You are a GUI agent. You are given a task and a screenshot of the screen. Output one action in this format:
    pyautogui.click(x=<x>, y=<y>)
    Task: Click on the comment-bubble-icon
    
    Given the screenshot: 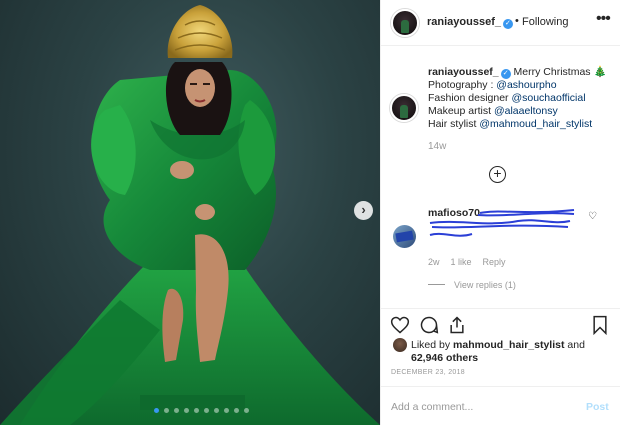 What is the action you would take?
    pyautogui.click(x=429, y=325)
    